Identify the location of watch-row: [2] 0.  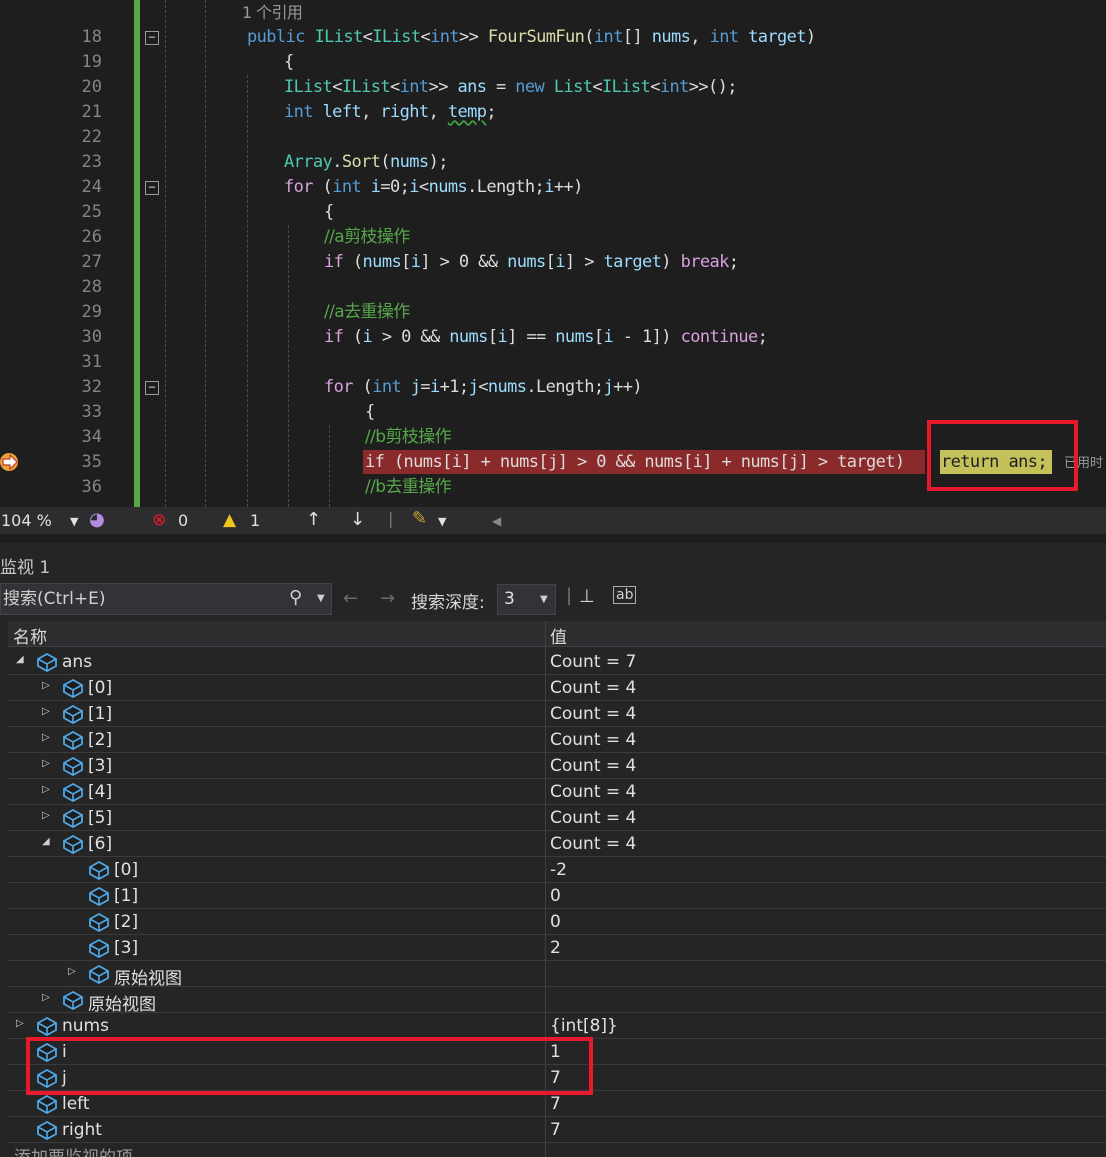
(557, 922).